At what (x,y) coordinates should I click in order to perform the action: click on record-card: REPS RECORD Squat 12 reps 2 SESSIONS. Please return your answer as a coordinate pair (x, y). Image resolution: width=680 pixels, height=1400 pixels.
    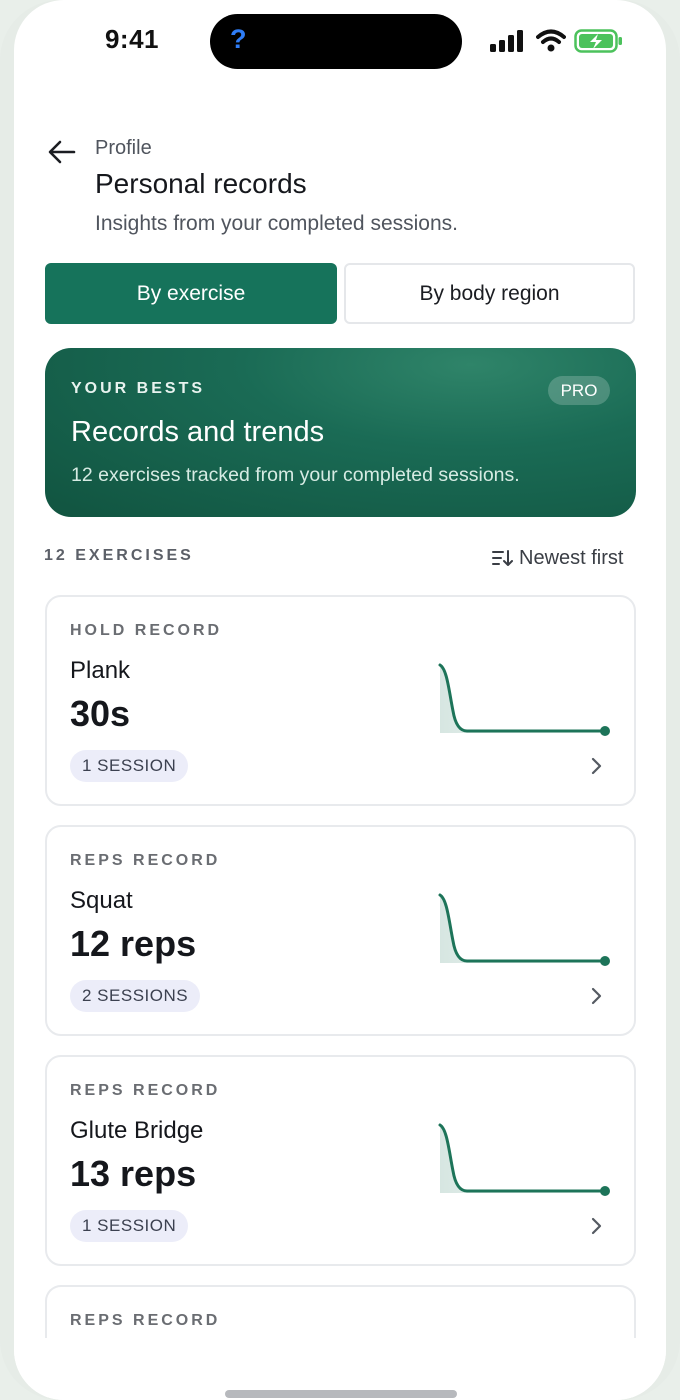
    Looking at the image, I should click on (340, 930).